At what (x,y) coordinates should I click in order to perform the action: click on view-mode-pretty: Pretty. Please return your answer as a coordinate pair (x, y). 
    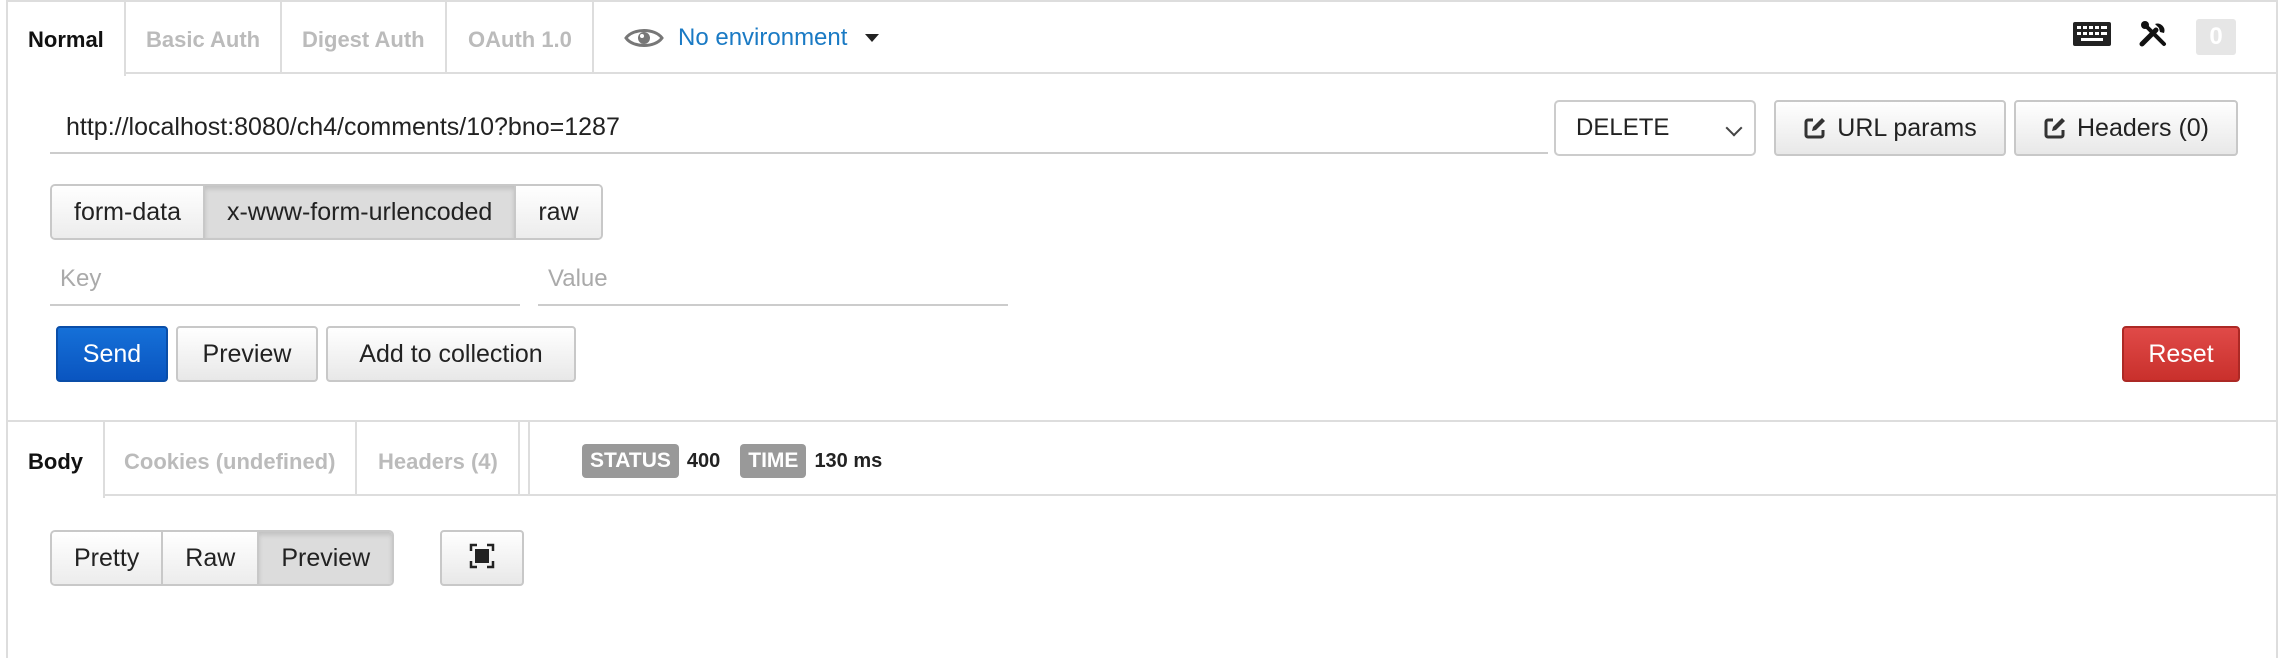
    Looking at the image, I should click on (108, 558).